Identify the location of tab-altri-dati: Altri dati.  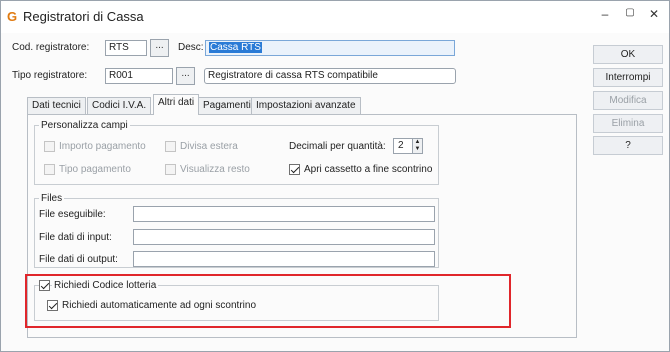
(176, 104).